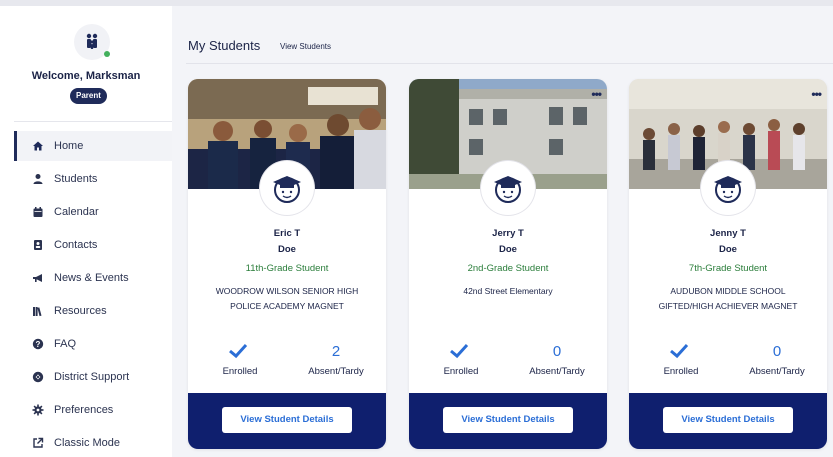  Describe the element at coordinates (107, 54) in the screenshot. I see `online-status-dot` at that location.